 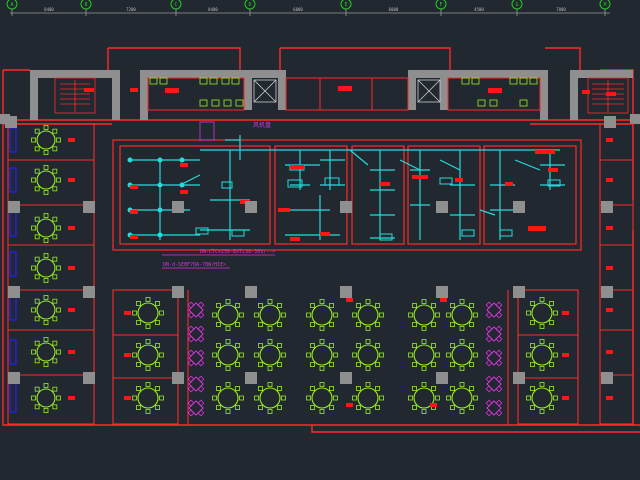 I want to click on axis-label: G, so click(x=516, y=5).